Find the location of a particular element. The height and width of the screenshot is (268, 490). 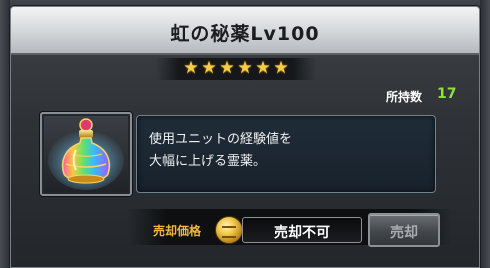

sell-price-label: 売却価格 is located at coordinates (177, 231).